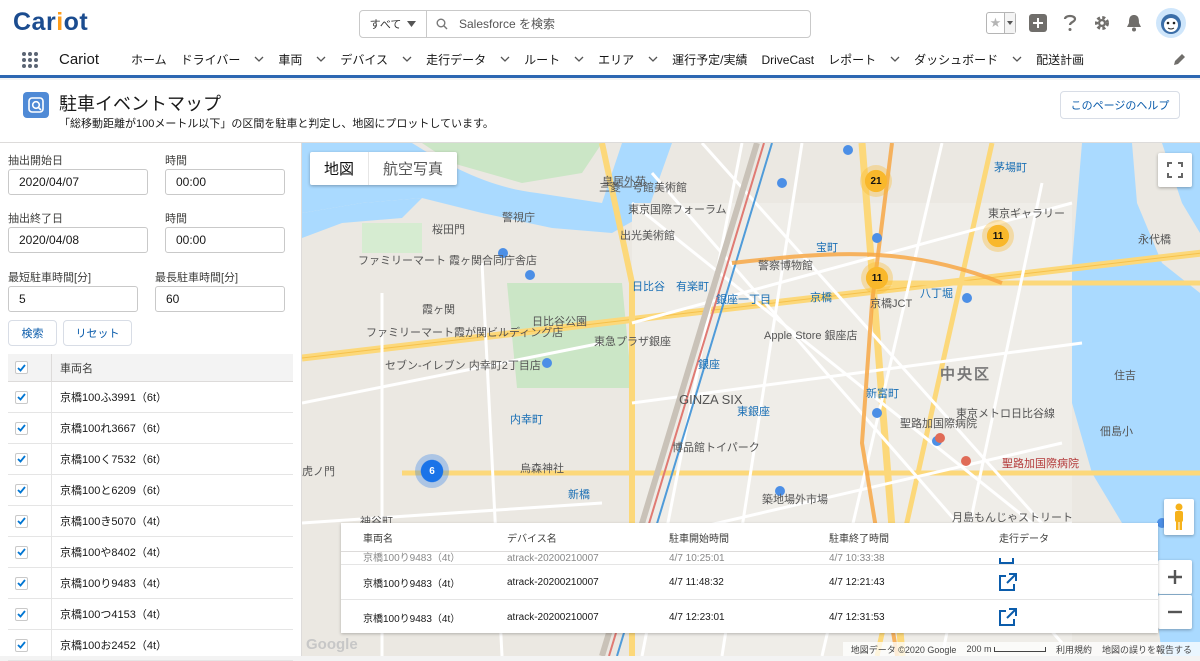  I want to click on vehicle-table-header: 車両名, so click(150, 368).